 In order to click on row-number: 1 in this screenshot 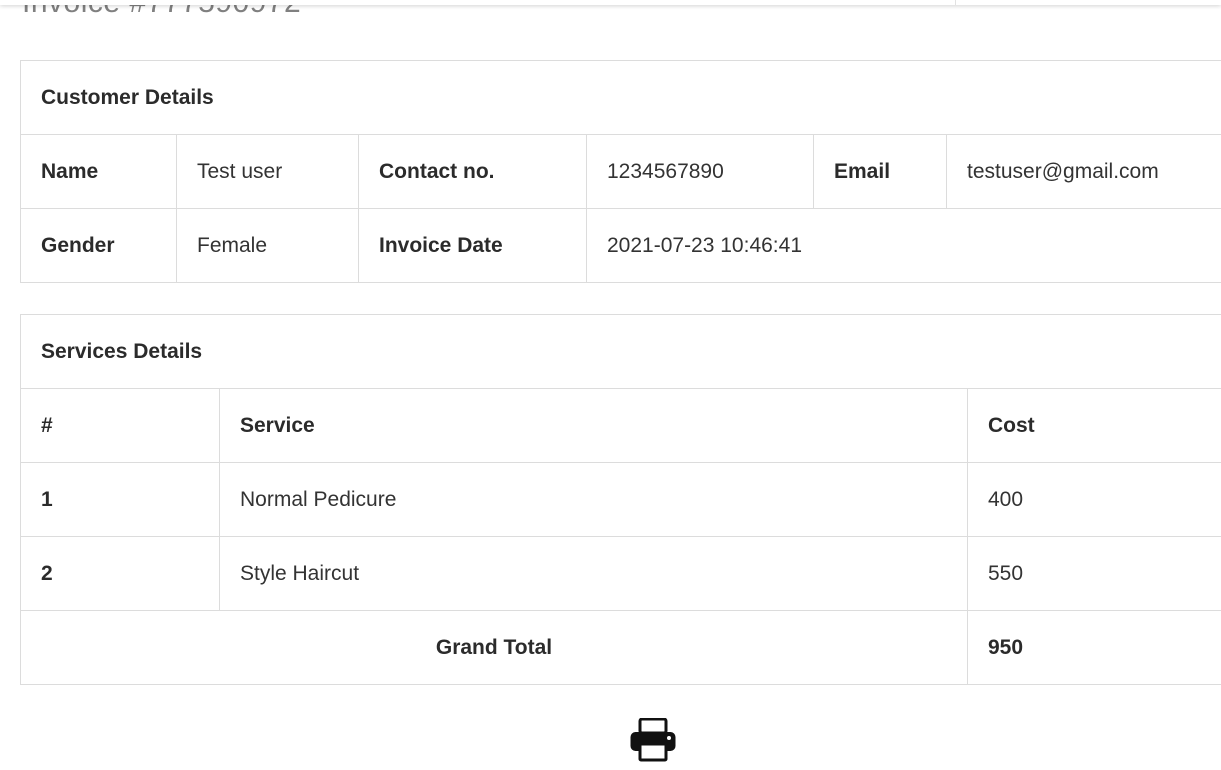, I will do `click(120, 499)`.